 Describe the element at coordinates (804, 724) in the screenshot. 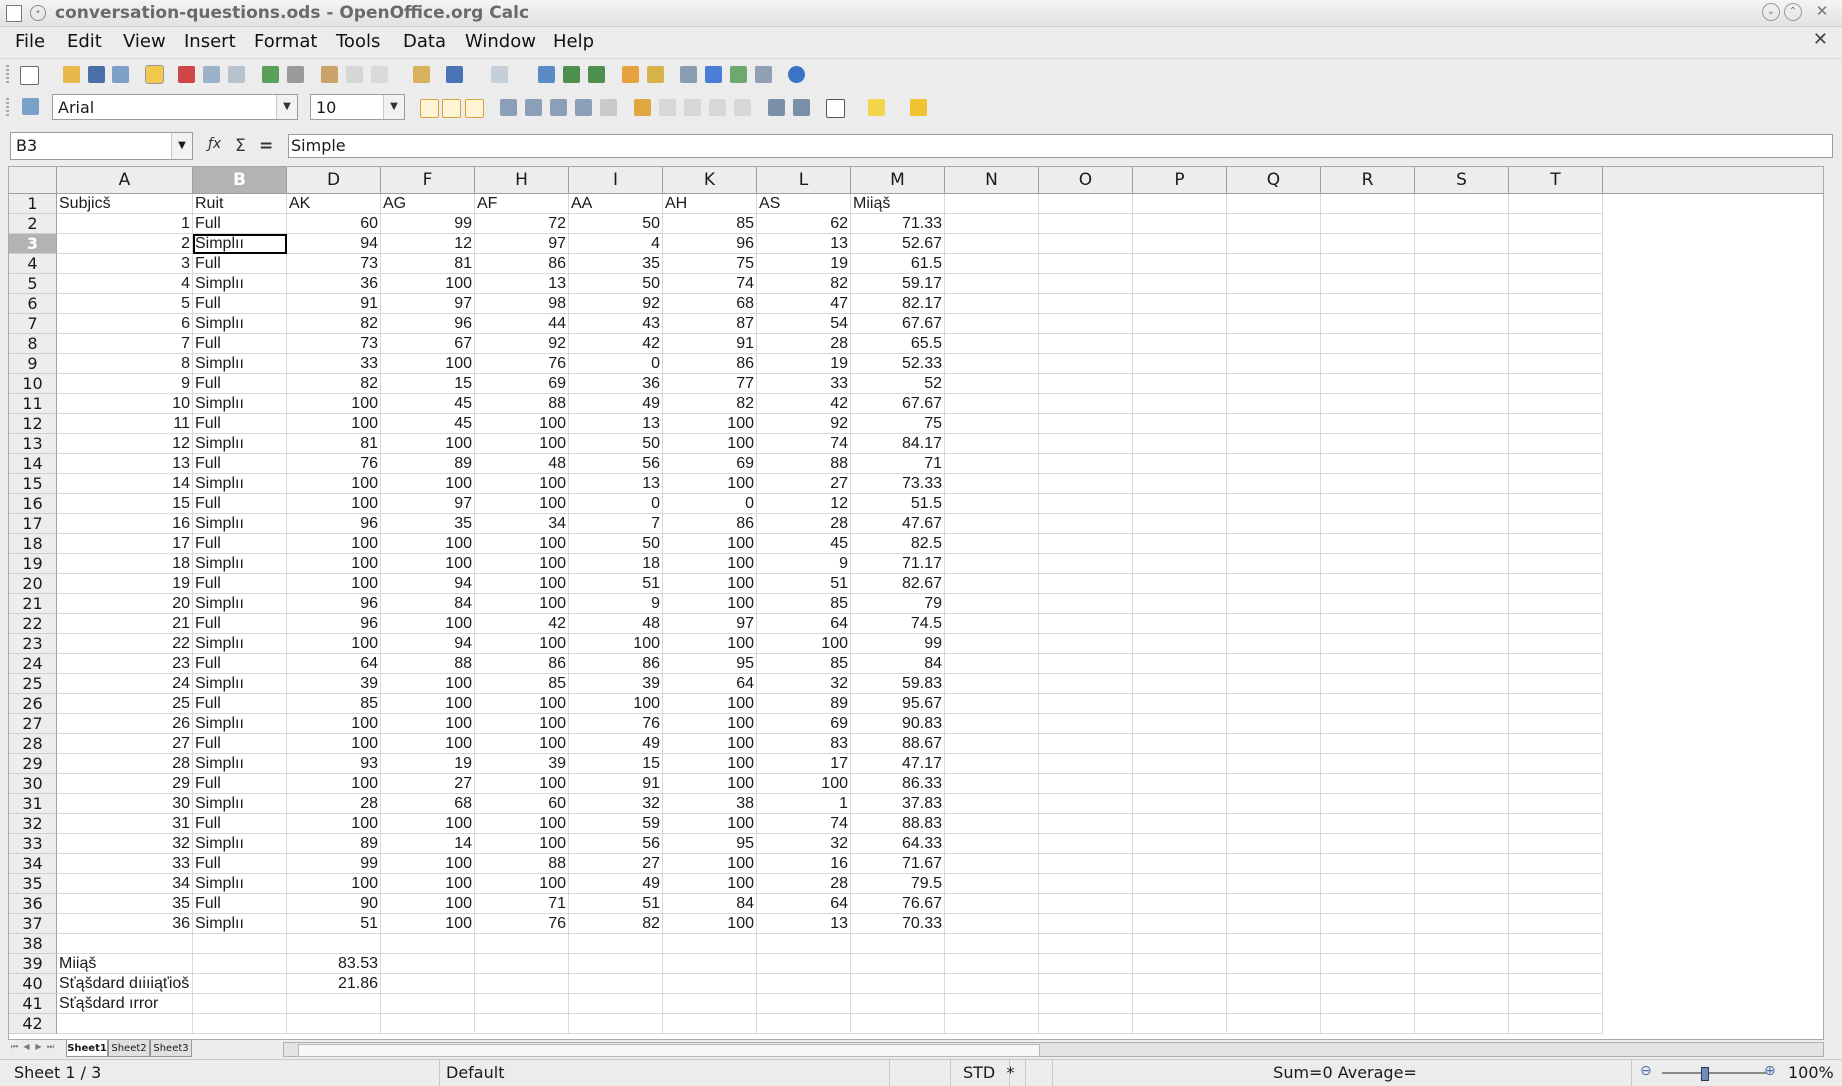

I see `cell-l27: 69` at that location.